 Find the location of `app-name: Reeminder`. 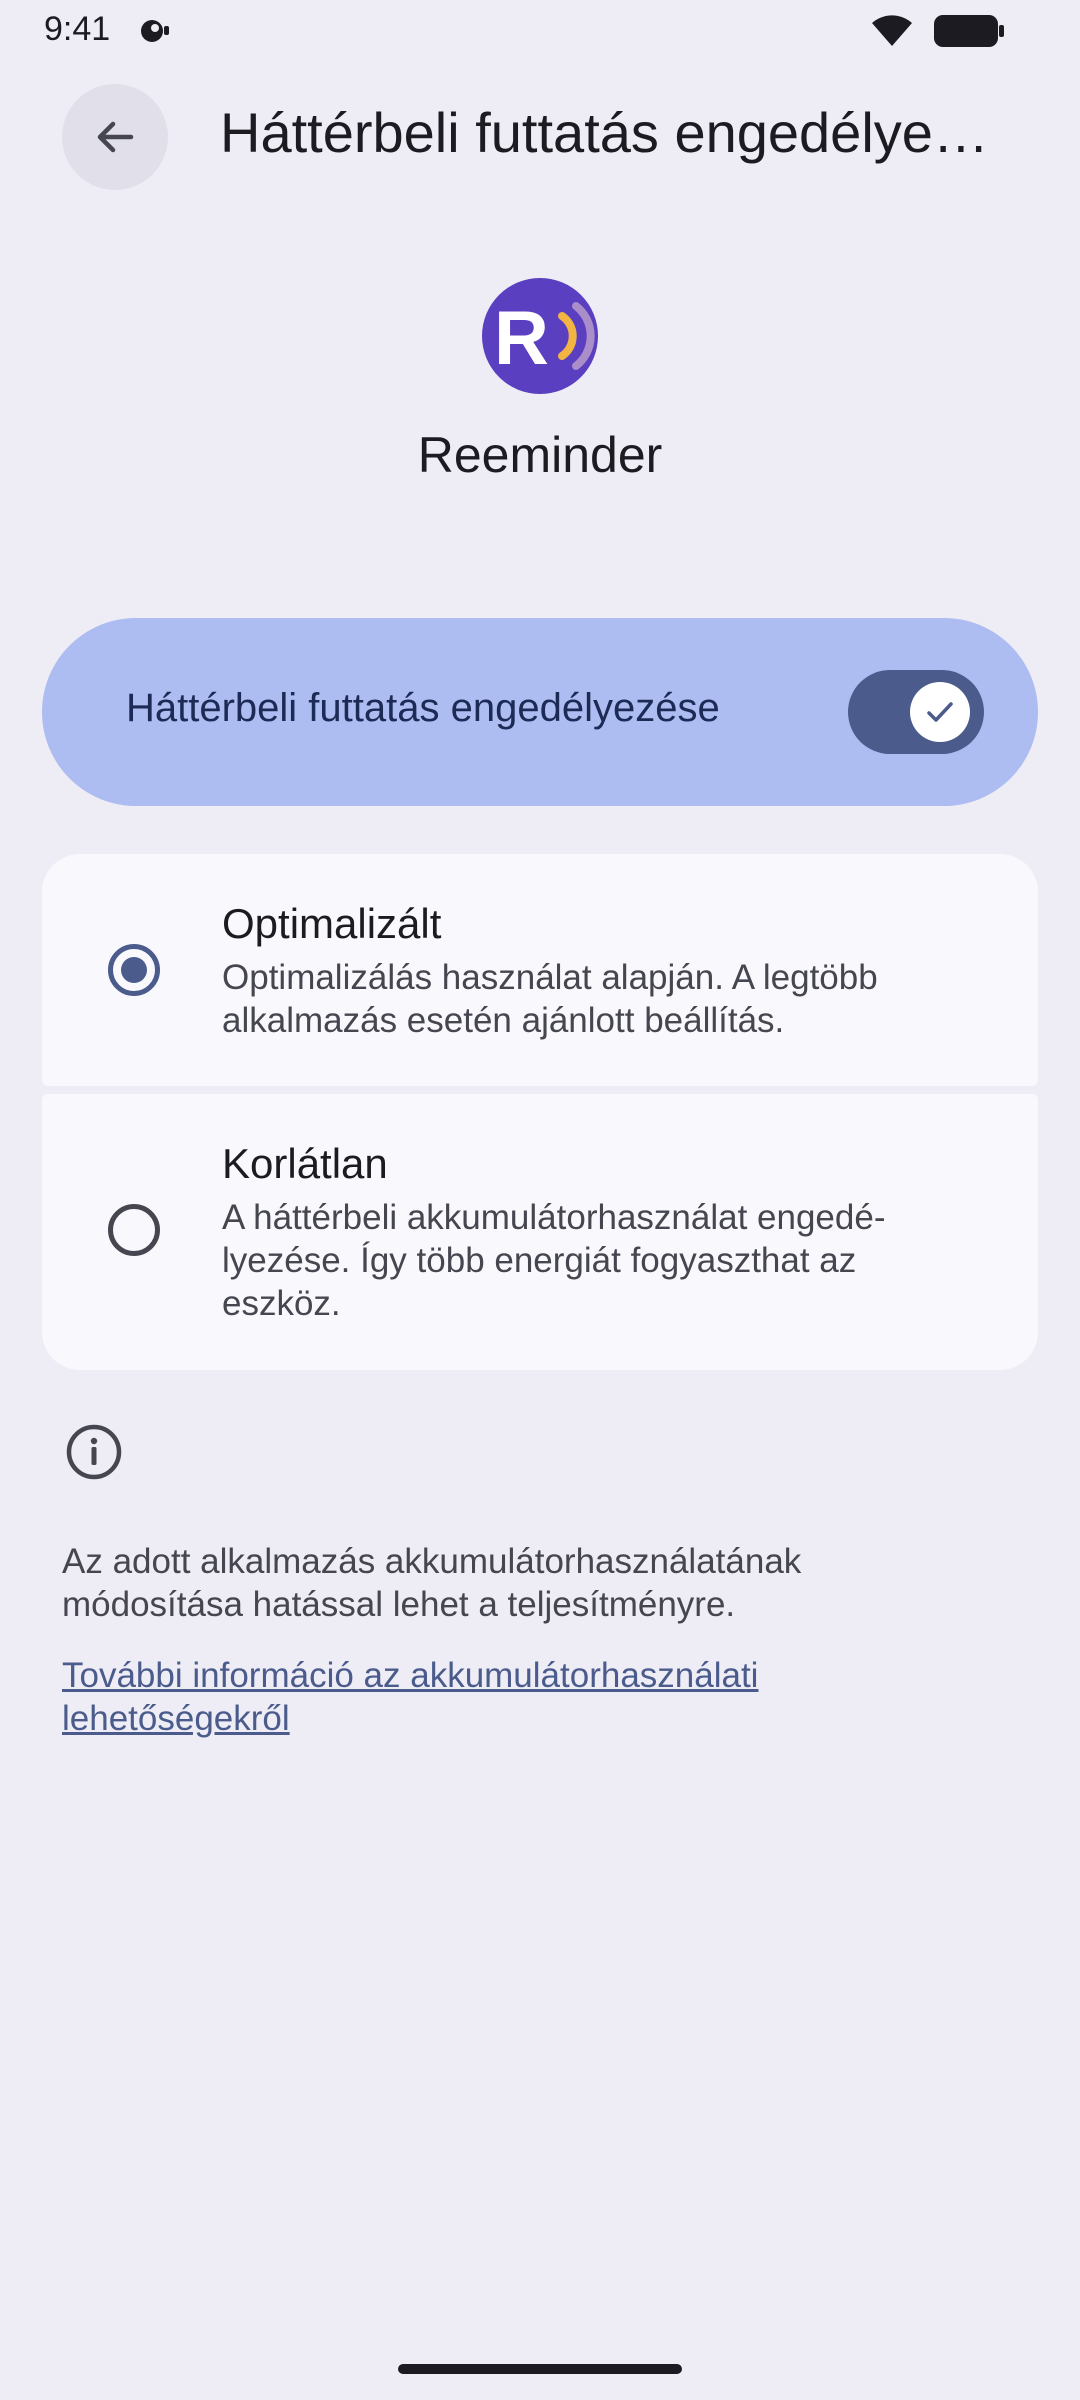

app-name: Reeminder is located at coordinates (540, 455).